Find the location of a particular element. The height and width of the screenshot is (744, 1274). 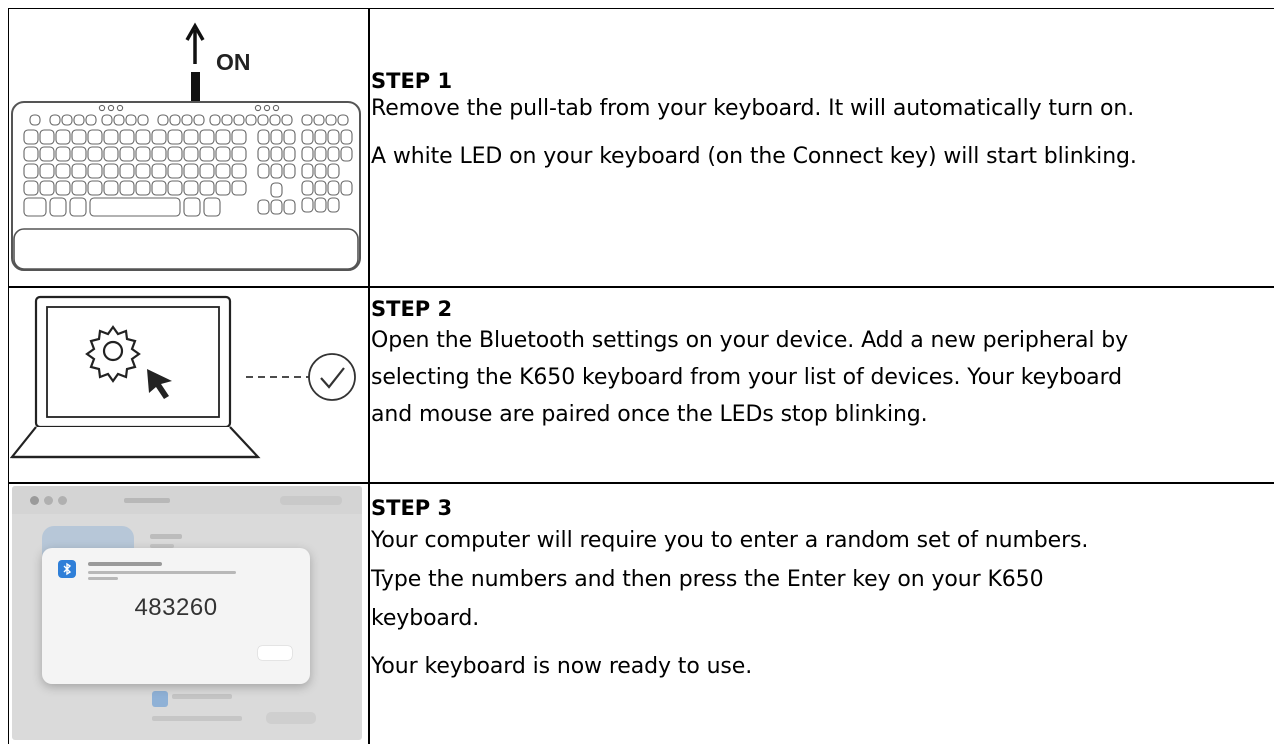

pairing-dialog-screenshot: 483260 is located at coordinates (187, 613).